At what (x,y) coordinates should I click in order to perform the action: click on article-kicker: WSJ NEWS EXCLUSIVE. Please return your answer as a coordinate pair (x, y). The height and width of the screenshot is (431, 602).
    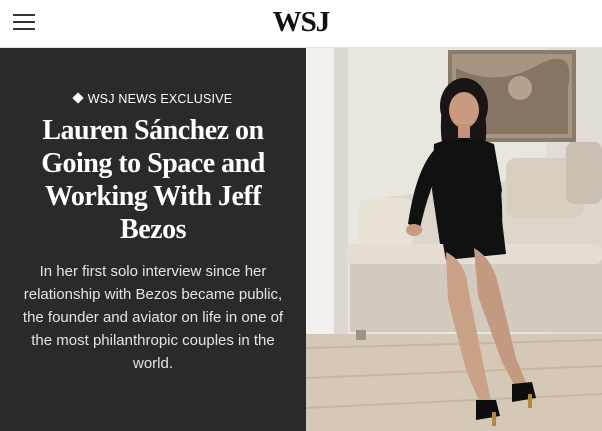
    Looking at the image, I should click on (153, 99).